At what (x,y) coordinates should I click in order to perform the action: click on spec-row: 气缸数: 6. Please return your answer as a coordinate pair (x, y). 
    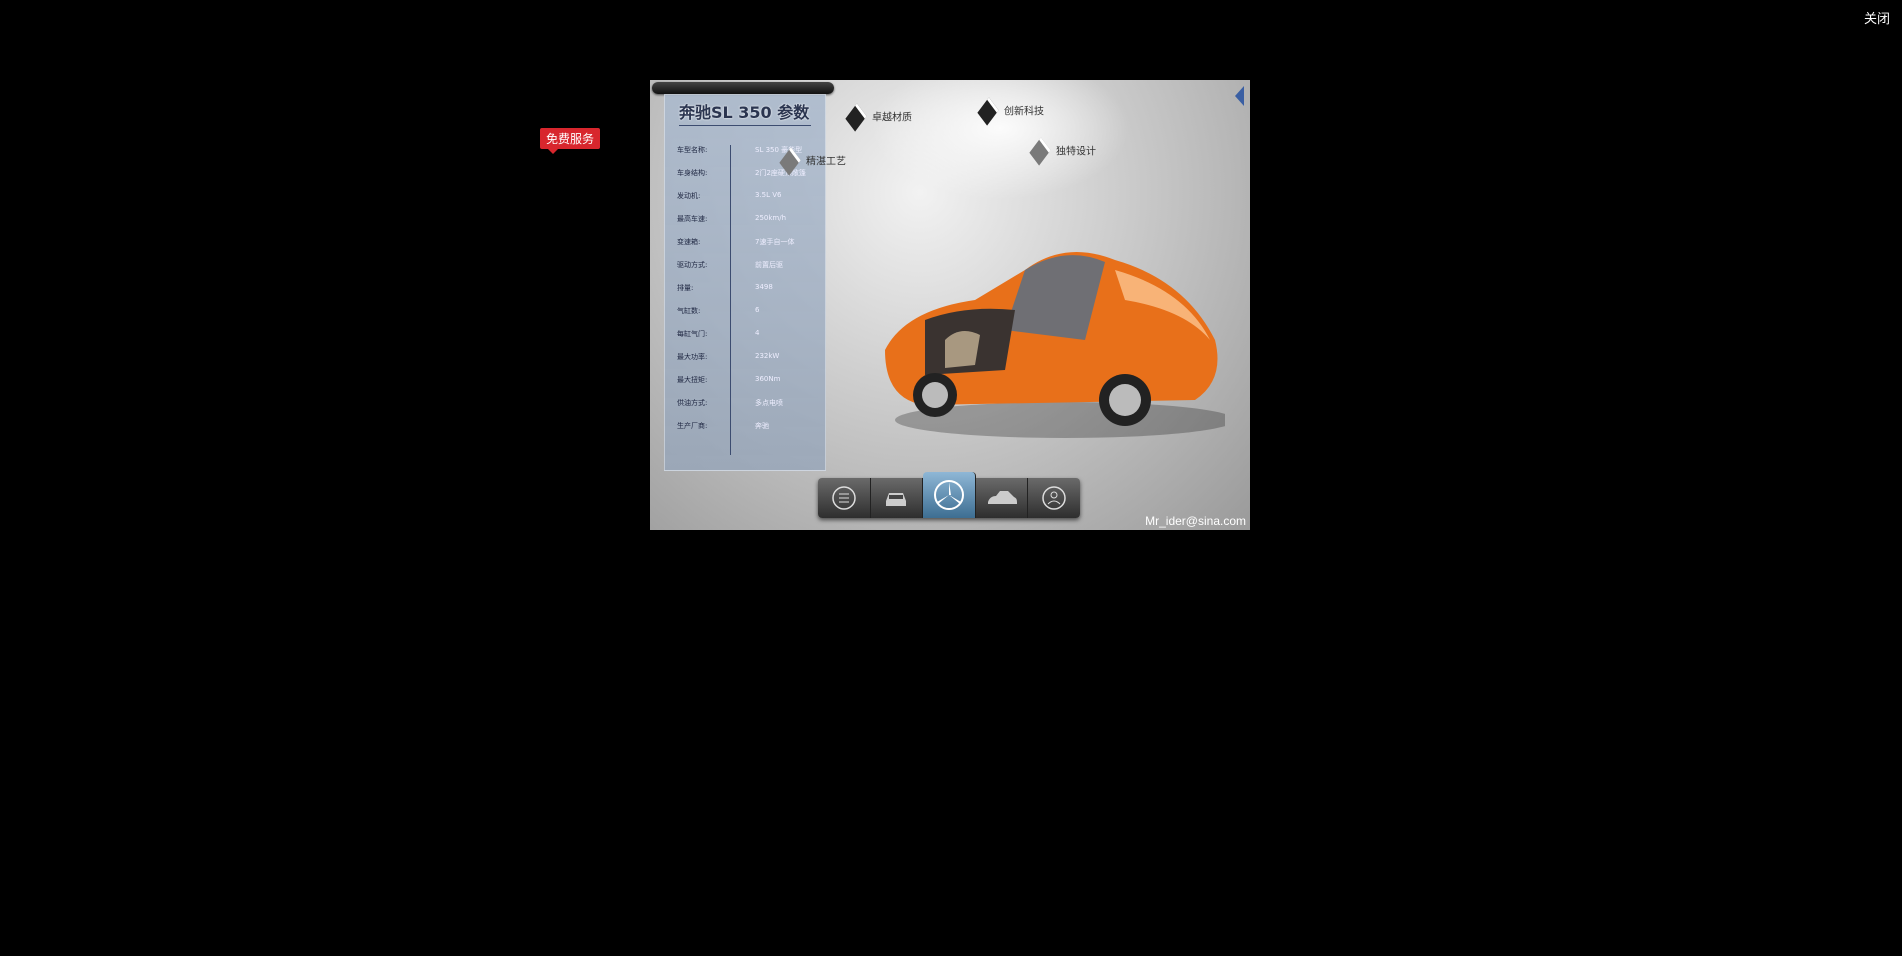
    Looking at the image, I should click on (747, 313).